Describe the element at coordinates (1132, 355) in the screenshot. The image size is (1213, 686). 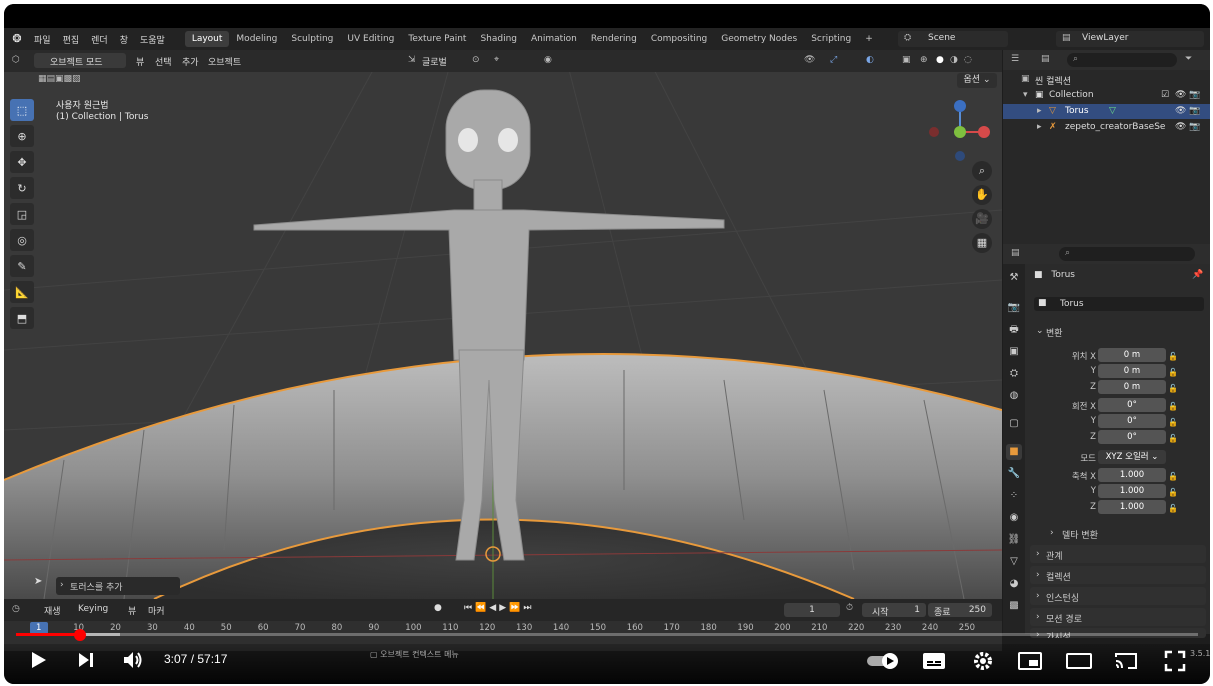
I see `location-x-field: 0 m` at that location.